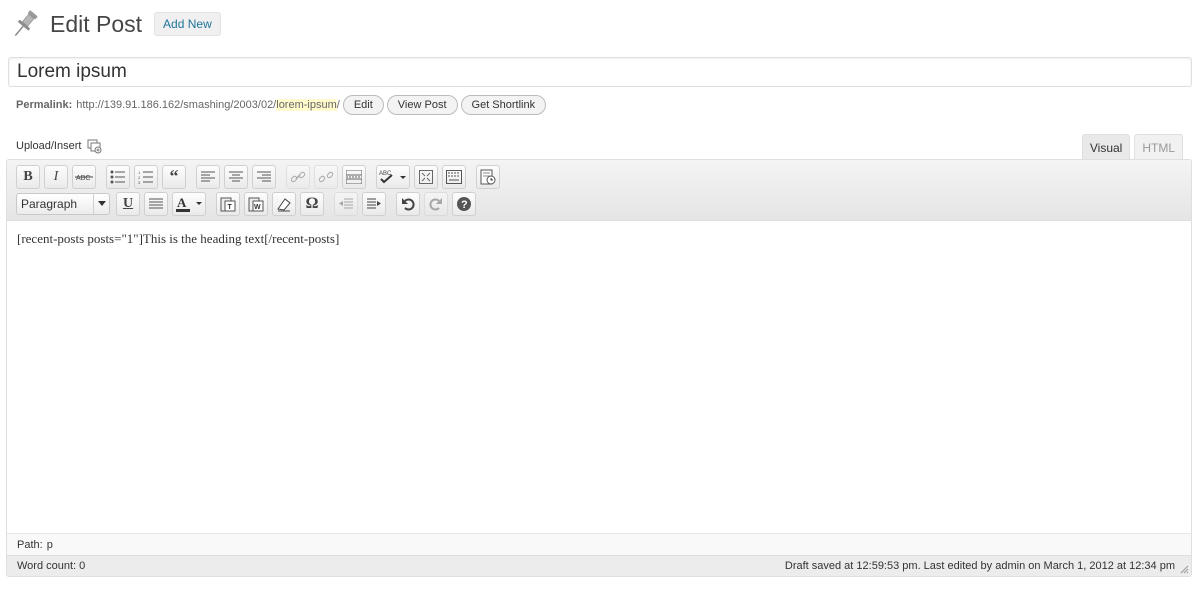 The width and height of the screenshot is (1200, 592). What do you see at coordinates (298, 176) in the screenshot?
I see `link-icon` at bounding box center [298, 176].